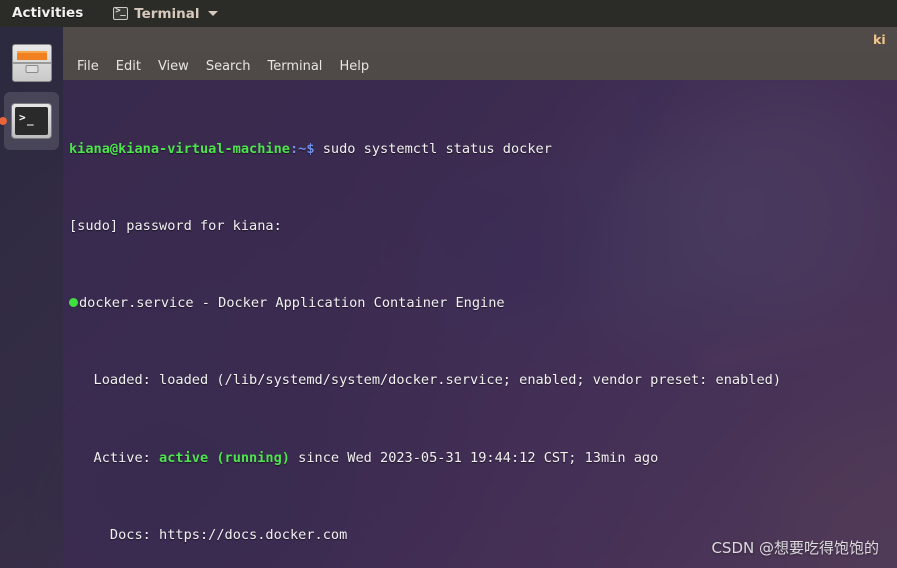 Image resolution: width=897 pixels, height=568 pixels. I want to click on dock: > _, so click(31, 297).